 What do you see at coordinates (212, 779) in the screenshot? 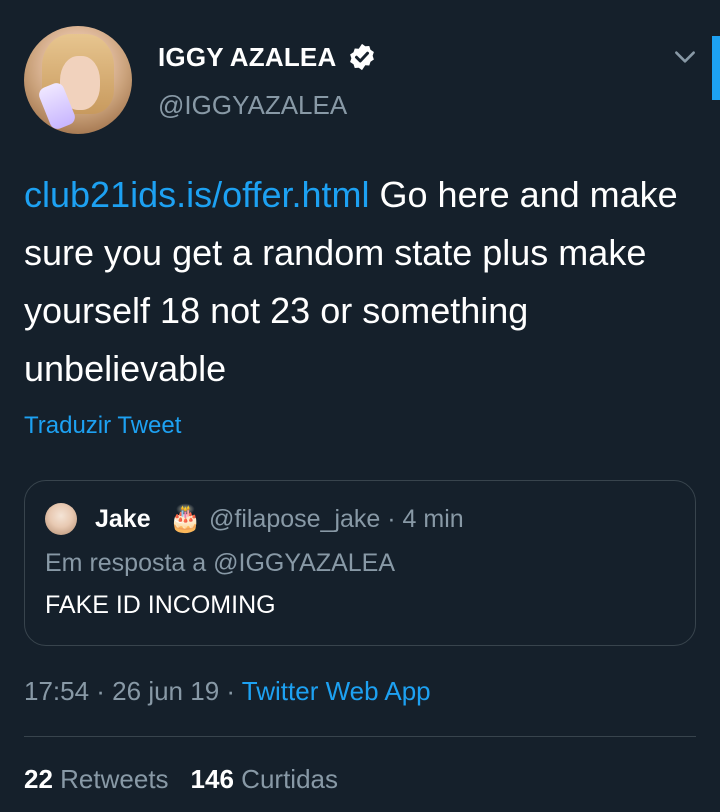
I see `likes-count: 146` at bounding box center [212, 779].